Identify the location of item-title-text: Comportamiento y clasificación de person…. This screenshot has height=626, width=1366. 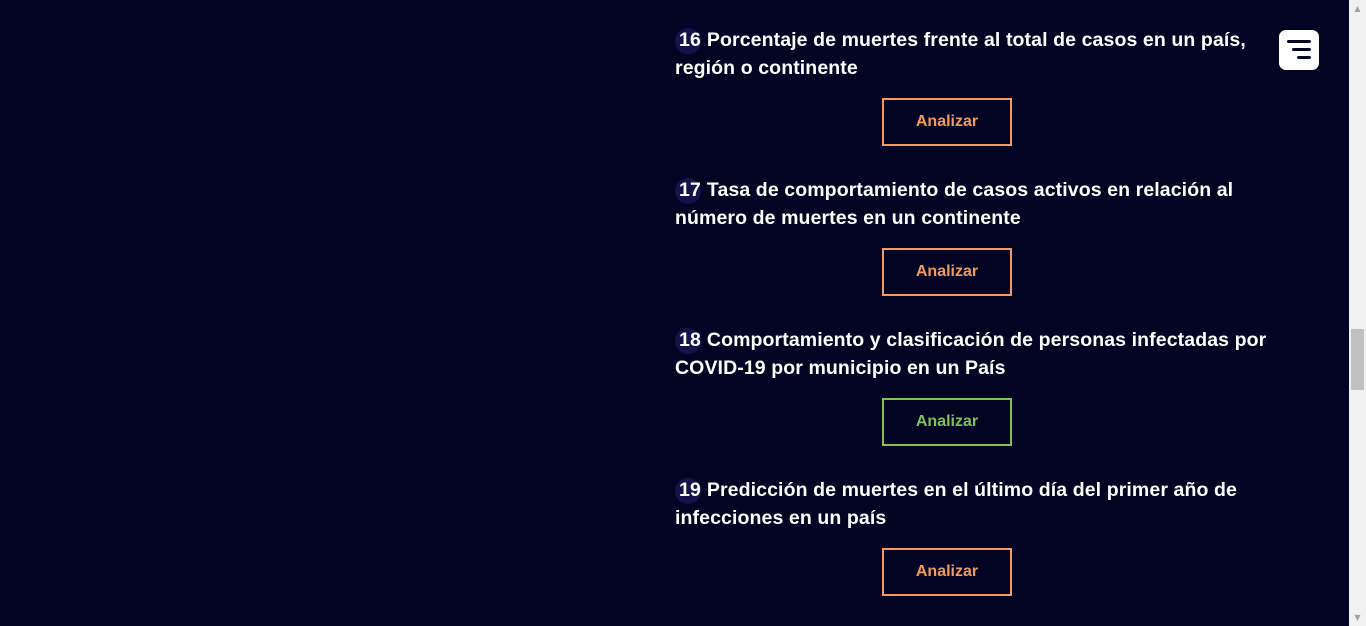
(971, 354).